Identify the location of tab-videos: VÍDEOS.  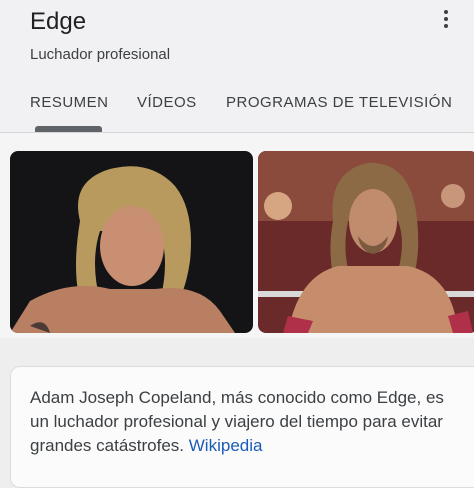
(167, 102).